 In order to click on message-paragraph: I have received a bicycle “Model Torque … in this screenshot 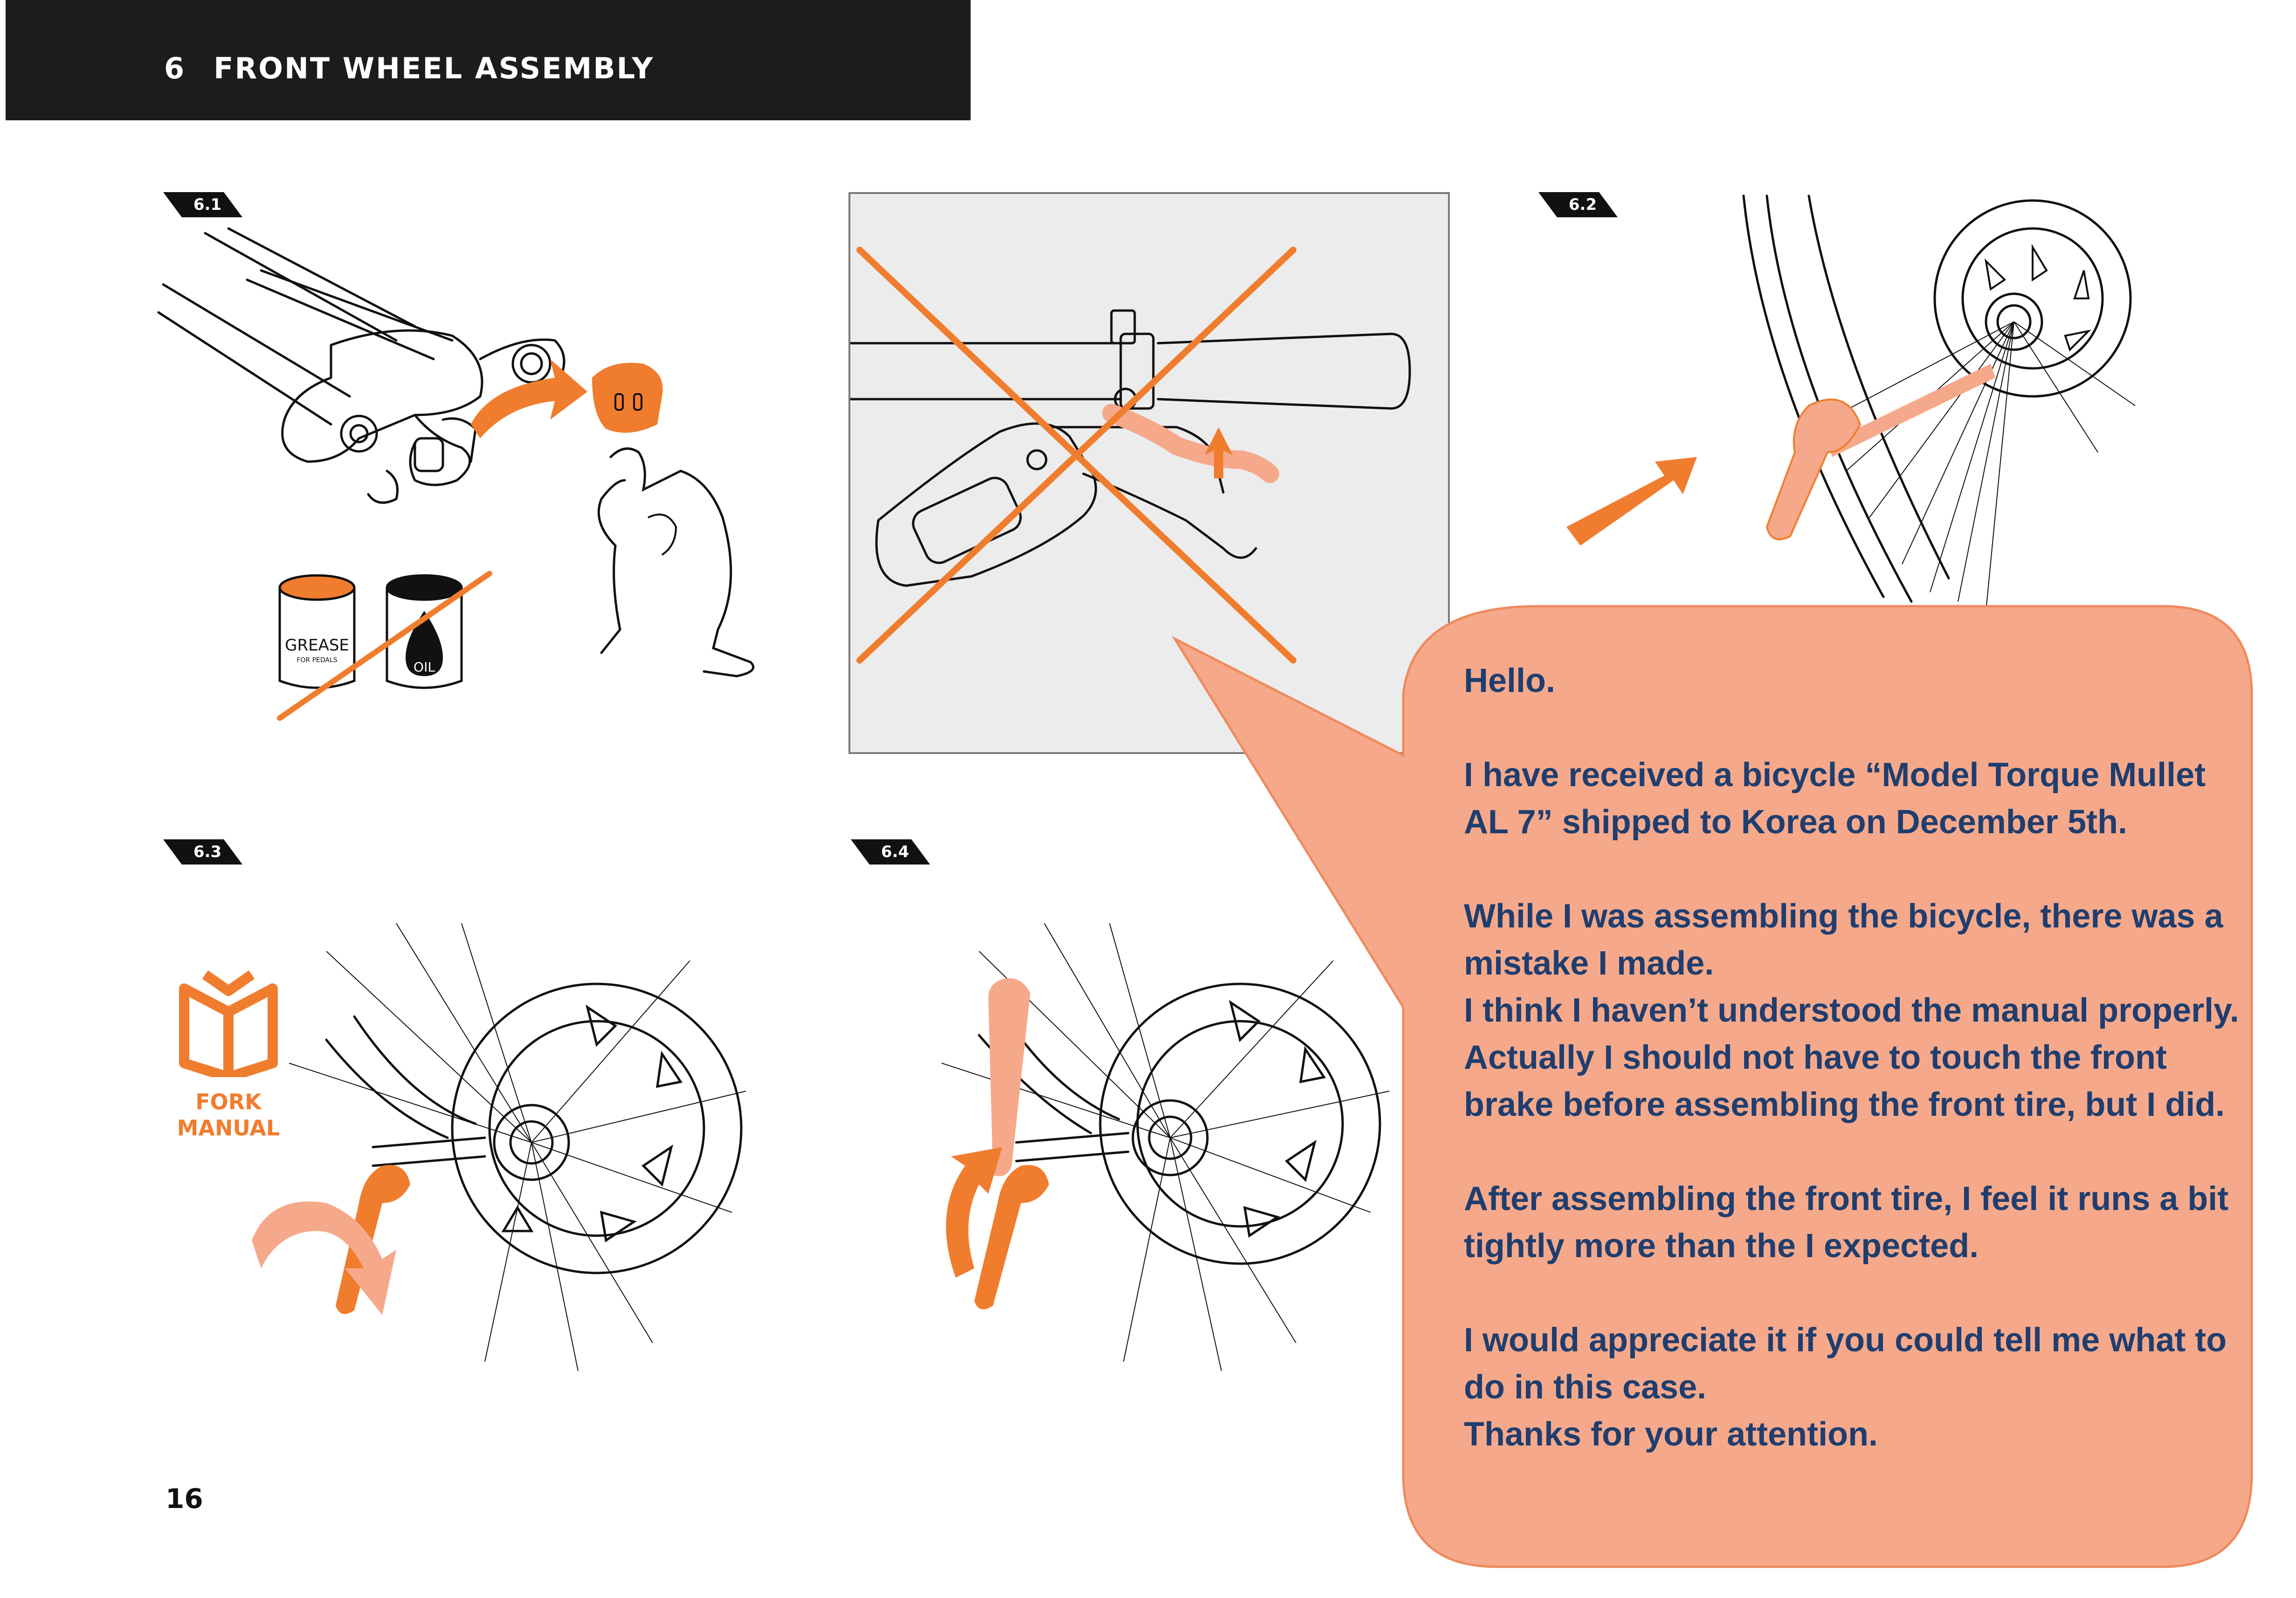, I will do `click(1835, 798)`.